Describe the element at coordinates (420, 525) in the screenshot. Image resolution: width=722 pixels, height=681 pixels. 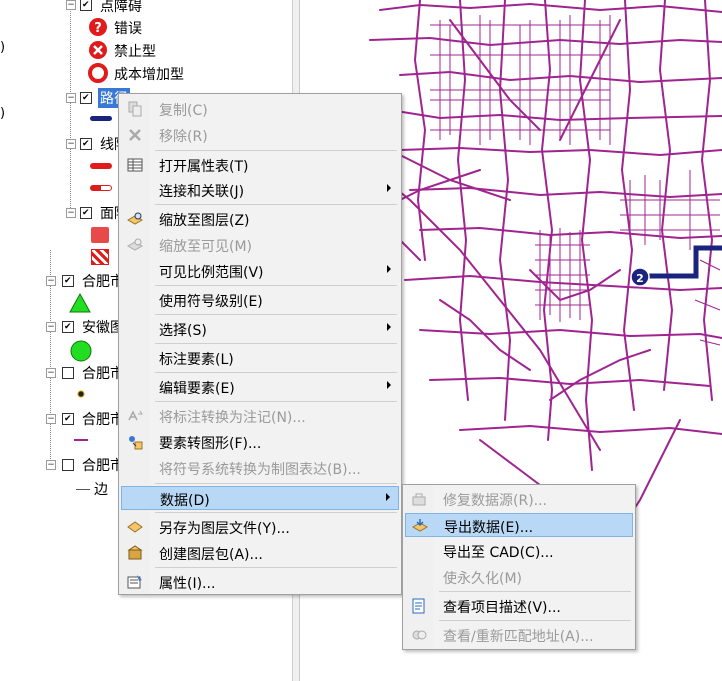
I see `export-icon` at that location.